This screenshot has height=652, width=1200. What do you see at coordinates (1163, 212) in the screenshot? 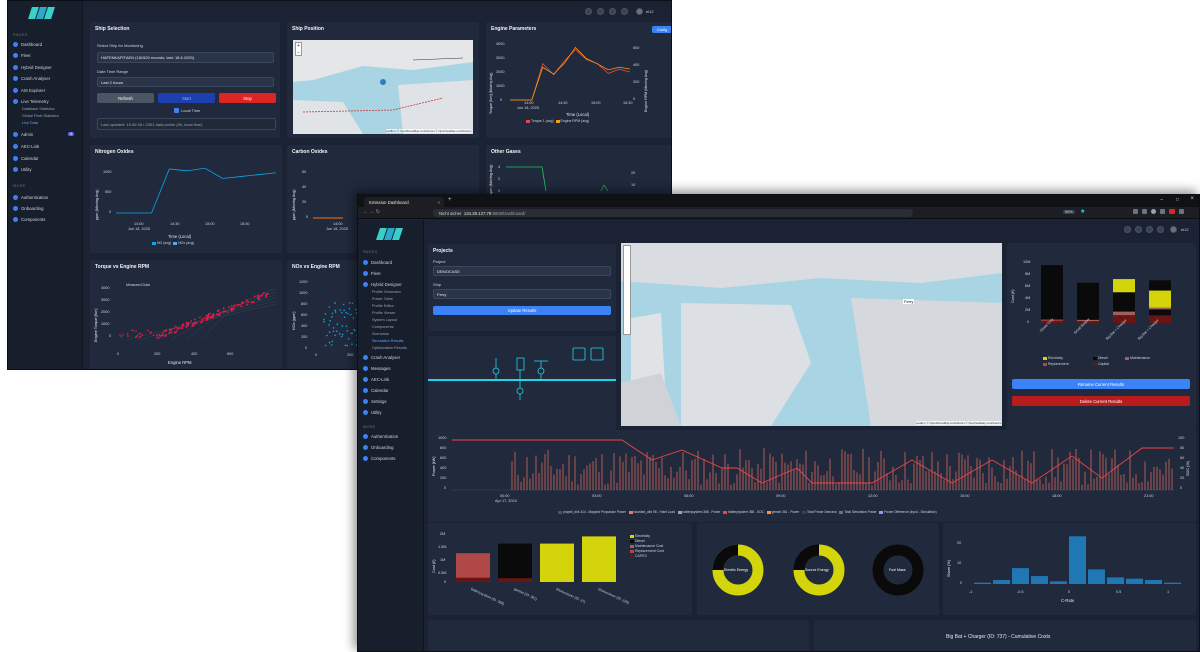
I see `toolbar-icons` at bounding box center [1163, 212].